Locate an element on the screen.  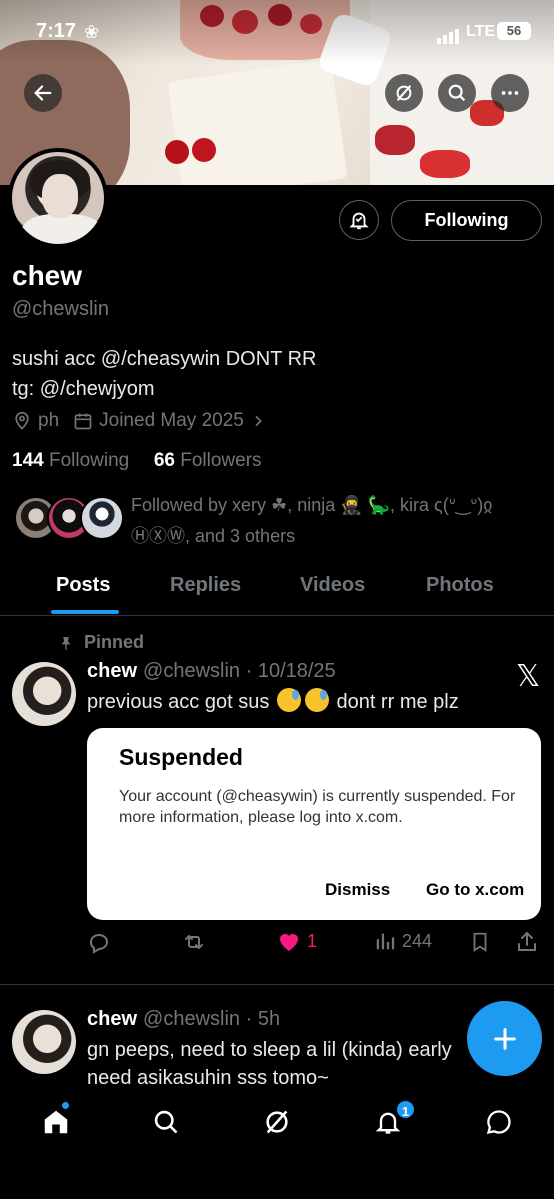
profile-name: chew is located at coordinates (47, 275).